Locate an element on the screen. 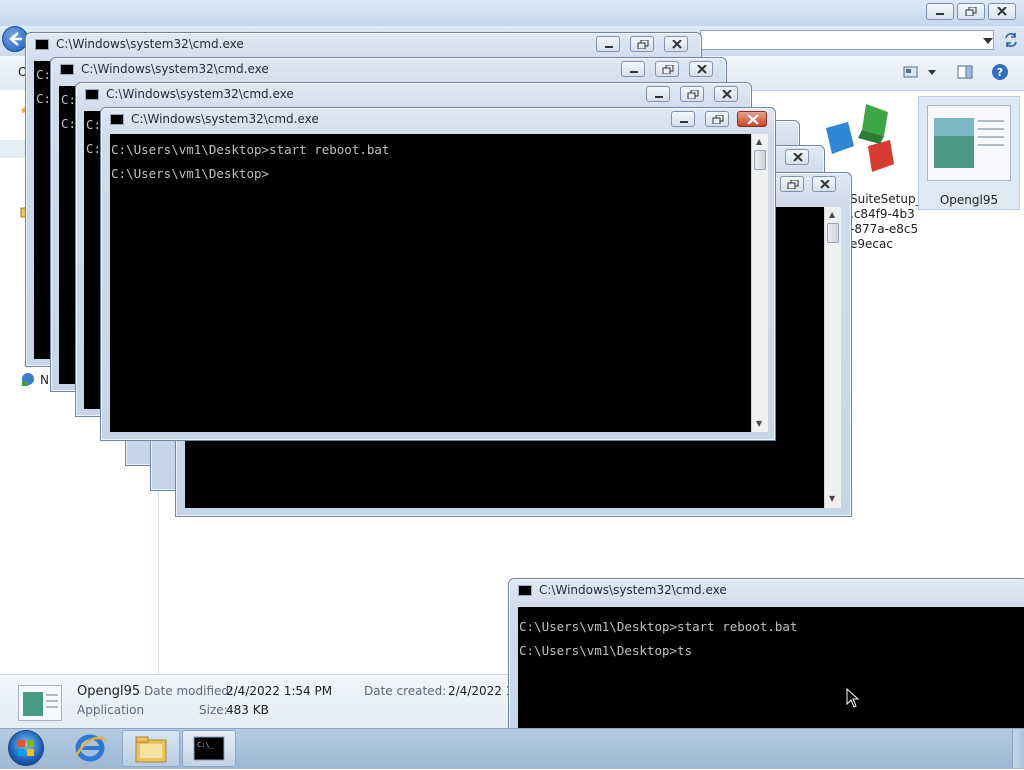  view-chevron-down-icon is located at coordinates (932, 72).